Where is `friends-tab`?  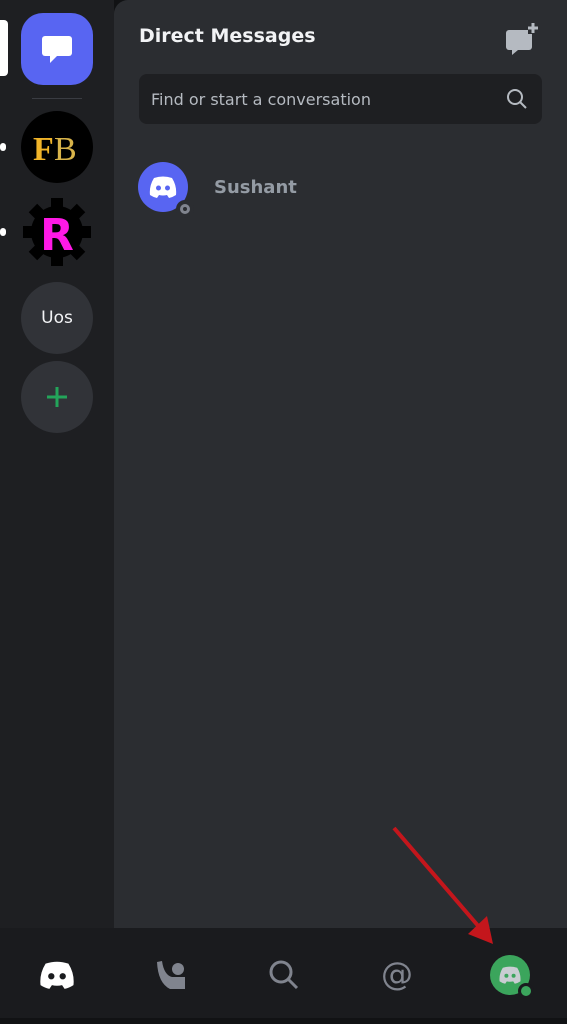
friends-tab is located at coordinates (171, 975).